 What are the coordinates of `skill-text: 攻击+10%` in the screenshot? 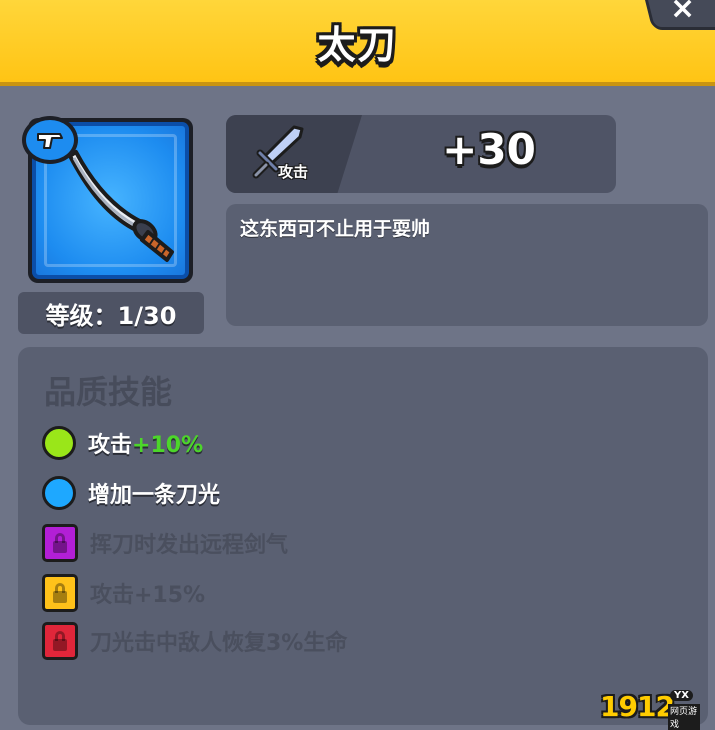 It's located at (146, 445).